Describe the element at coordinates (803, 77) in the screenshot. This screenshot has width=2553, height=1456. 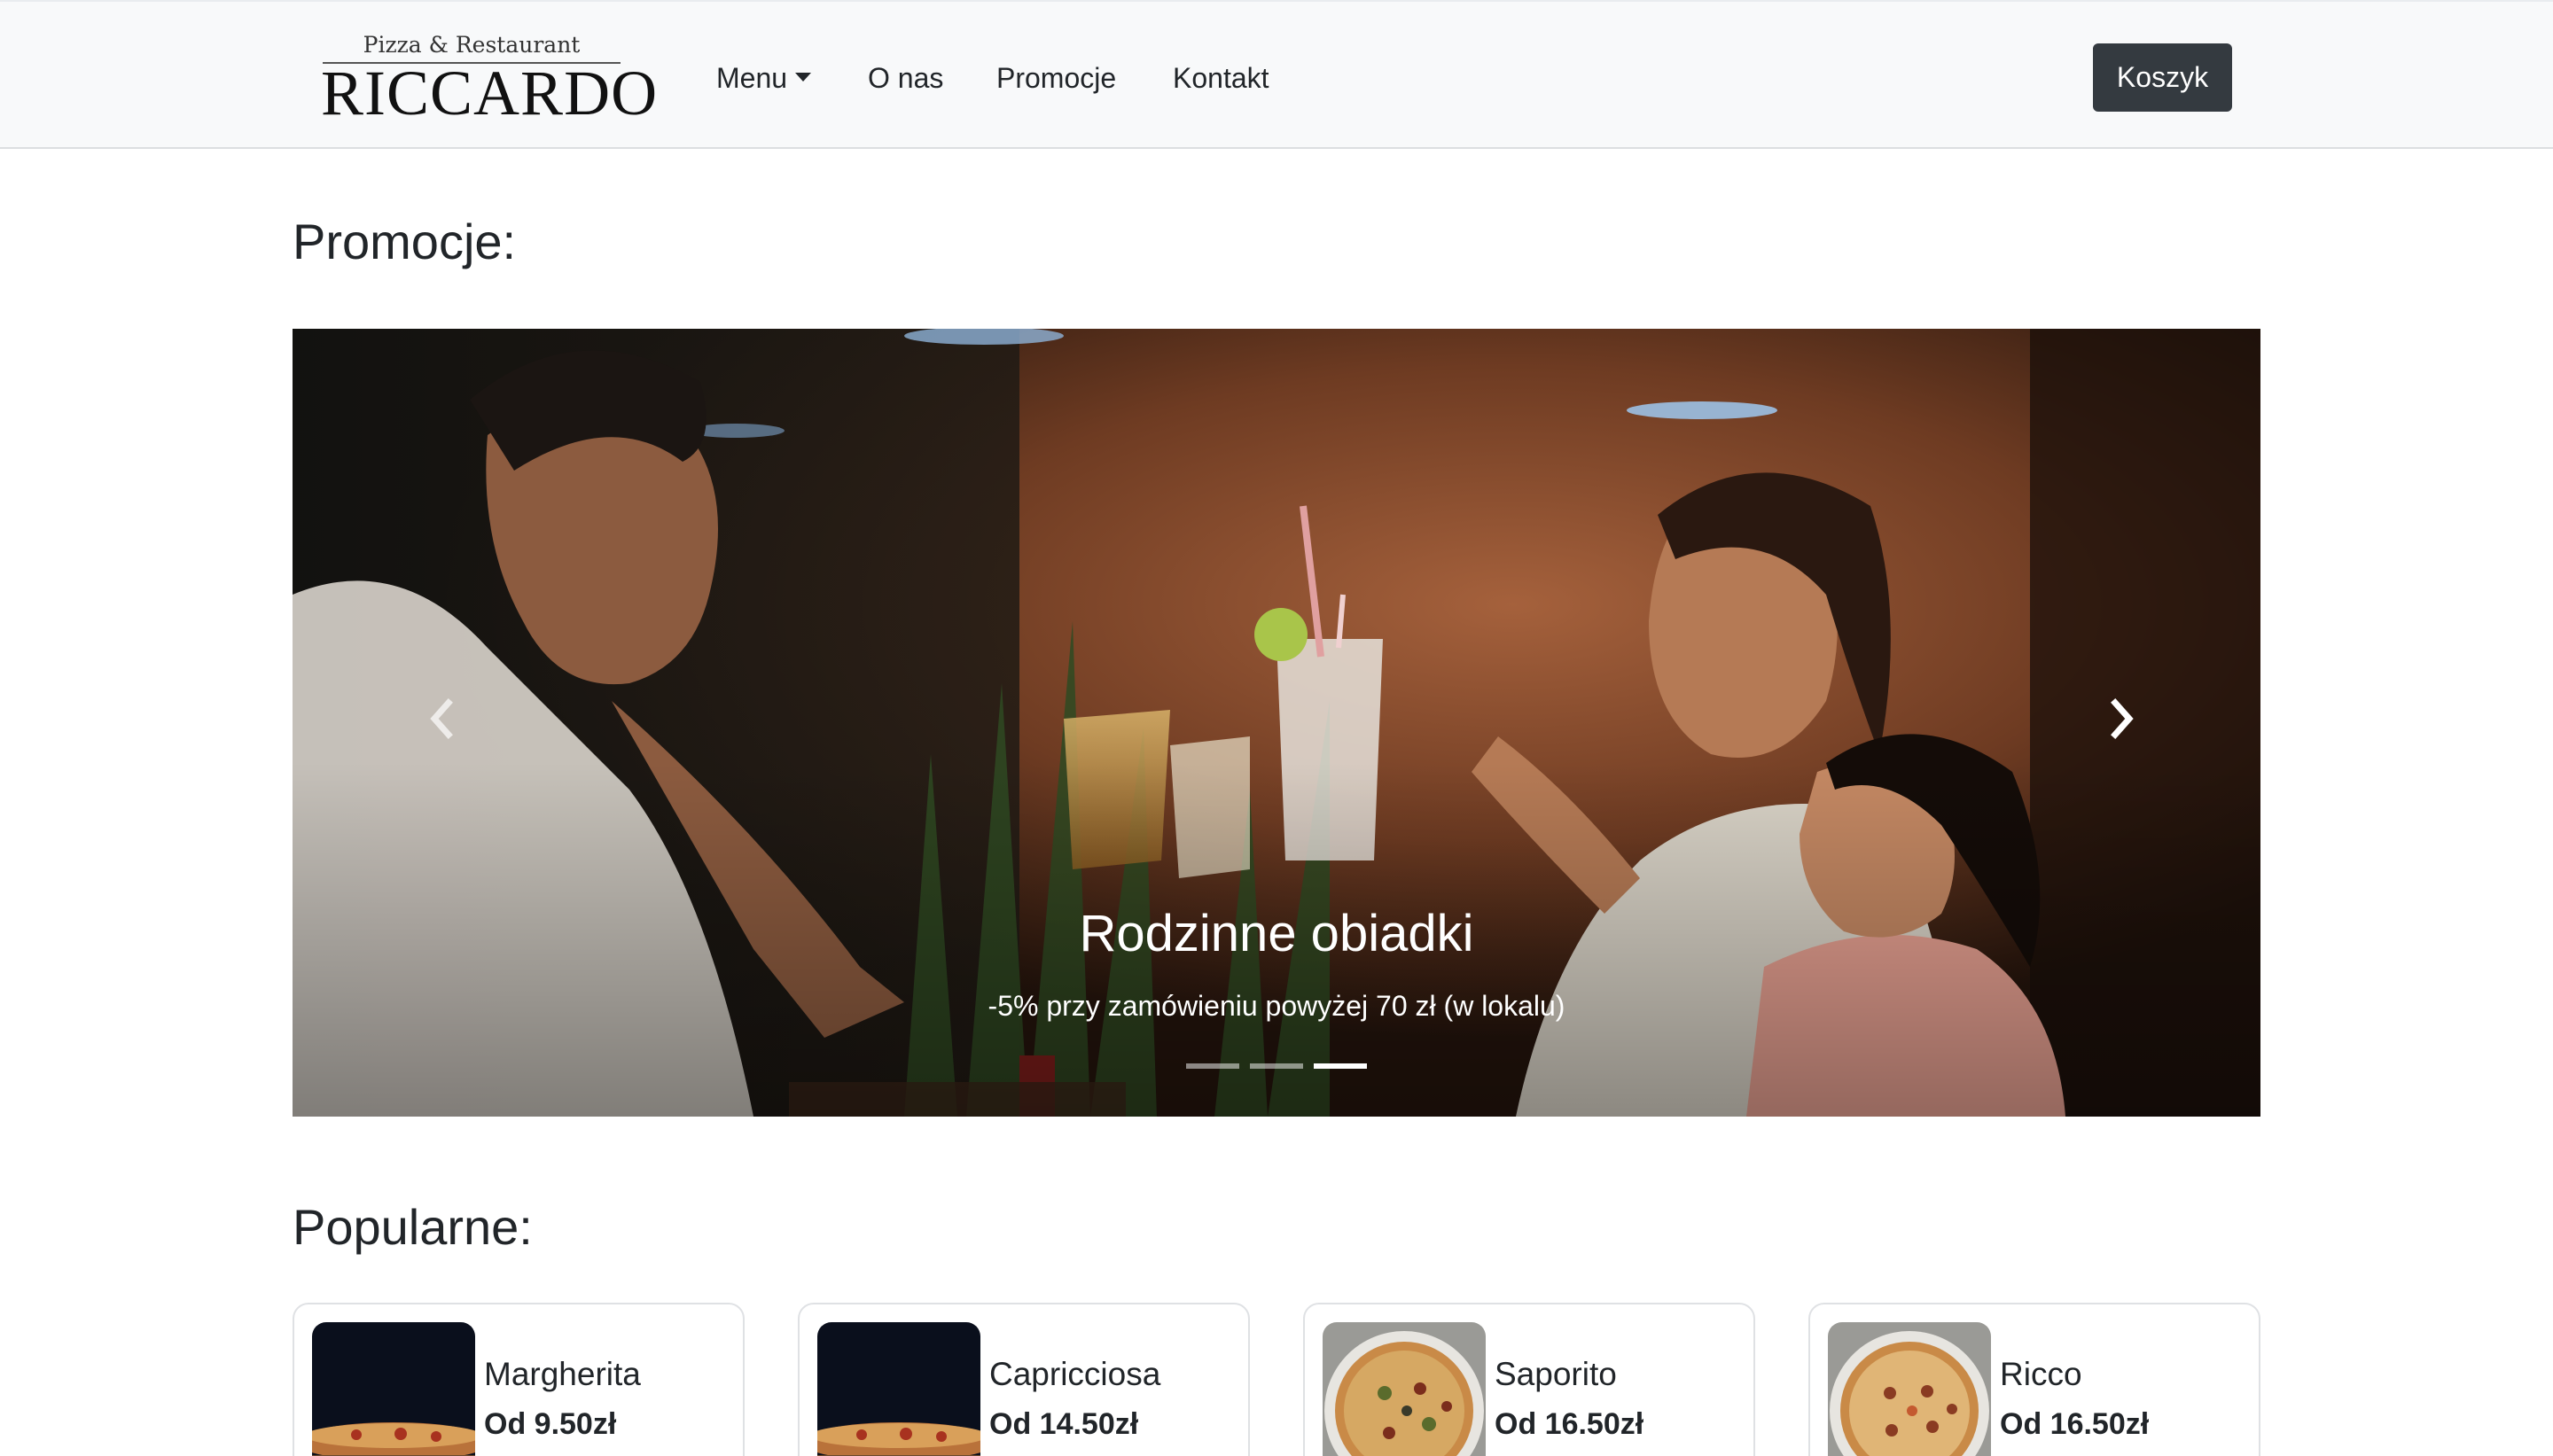
I see `caret-down-icon` at that location.